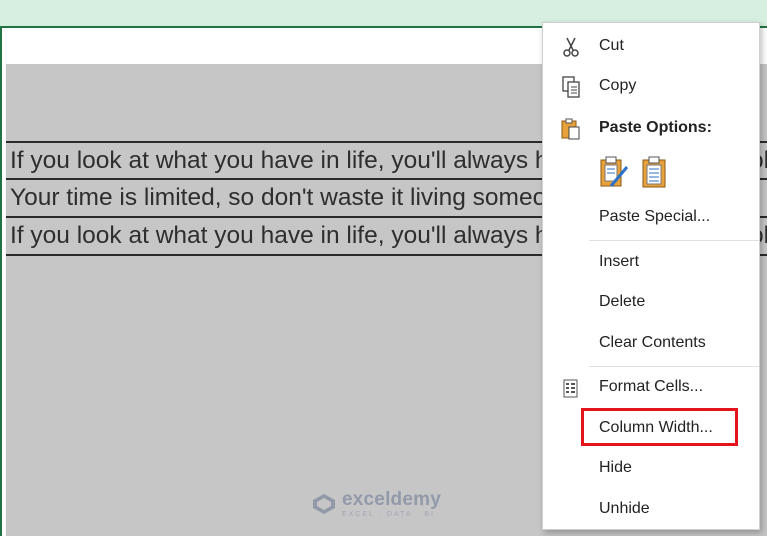  Describe the element at coordinates (615, 467) in the screenshot. I see `menu-label-hide: Hide` at that location.